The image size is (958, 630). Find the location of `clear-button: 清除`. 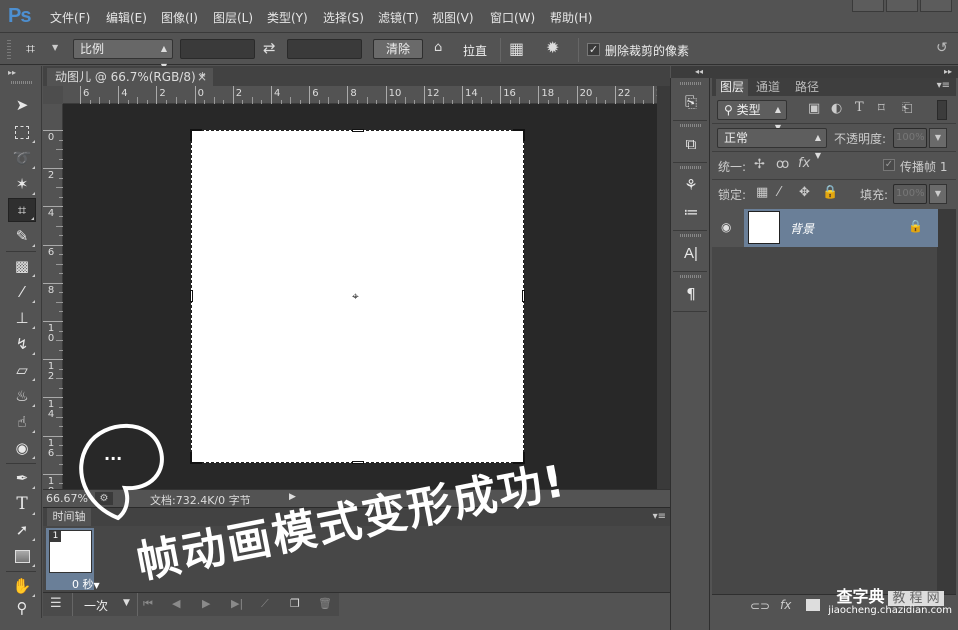

clear-button: 清除 is located at coordinates (398, 49).